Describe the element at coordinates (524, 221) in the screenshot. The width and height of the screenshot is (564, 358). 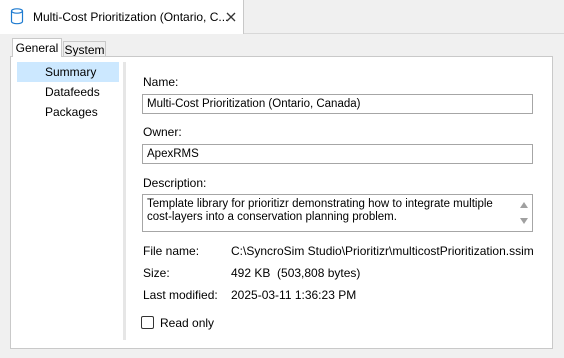
I see `scroll-down-icon` at that location.